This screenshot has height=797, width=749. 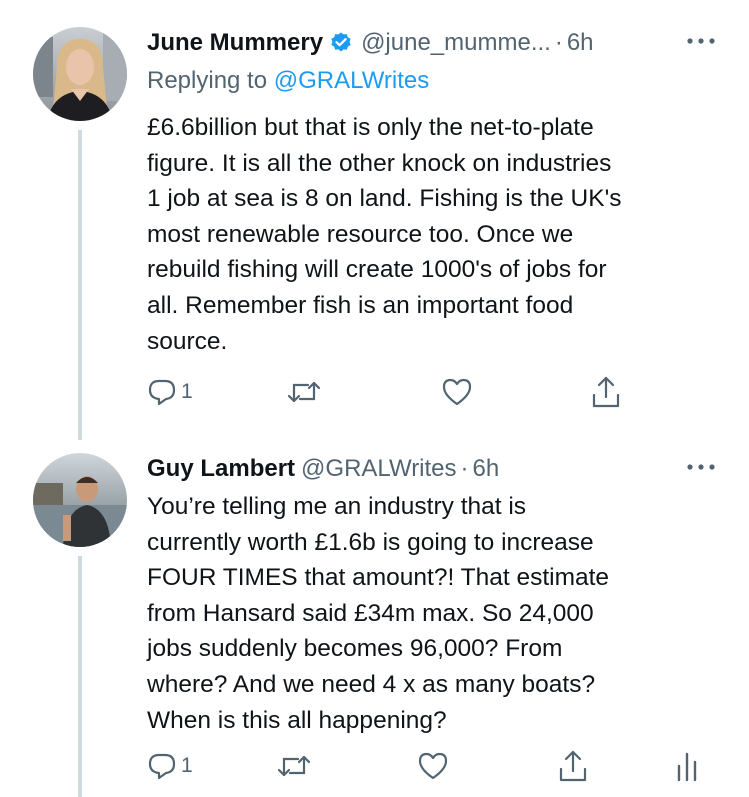 What do you see at coordinates (370, 613) in the screenshot?
I see `tweet-text-line: from Hansard said £34m max. So 24,000` at bounding box center [370, 613].